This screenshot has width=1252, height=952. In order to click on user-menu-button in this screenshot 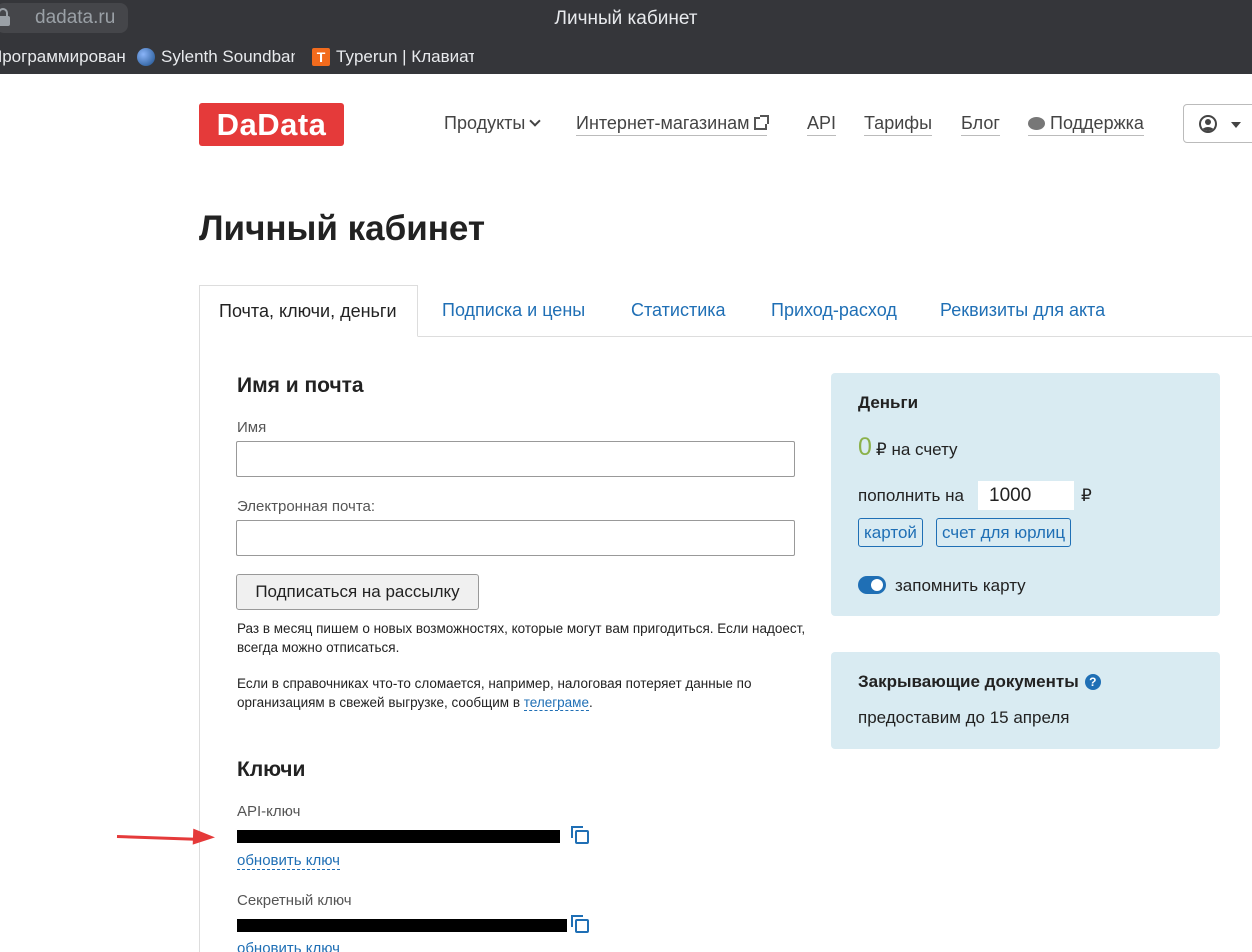, I will do `click(1217, 123)`.